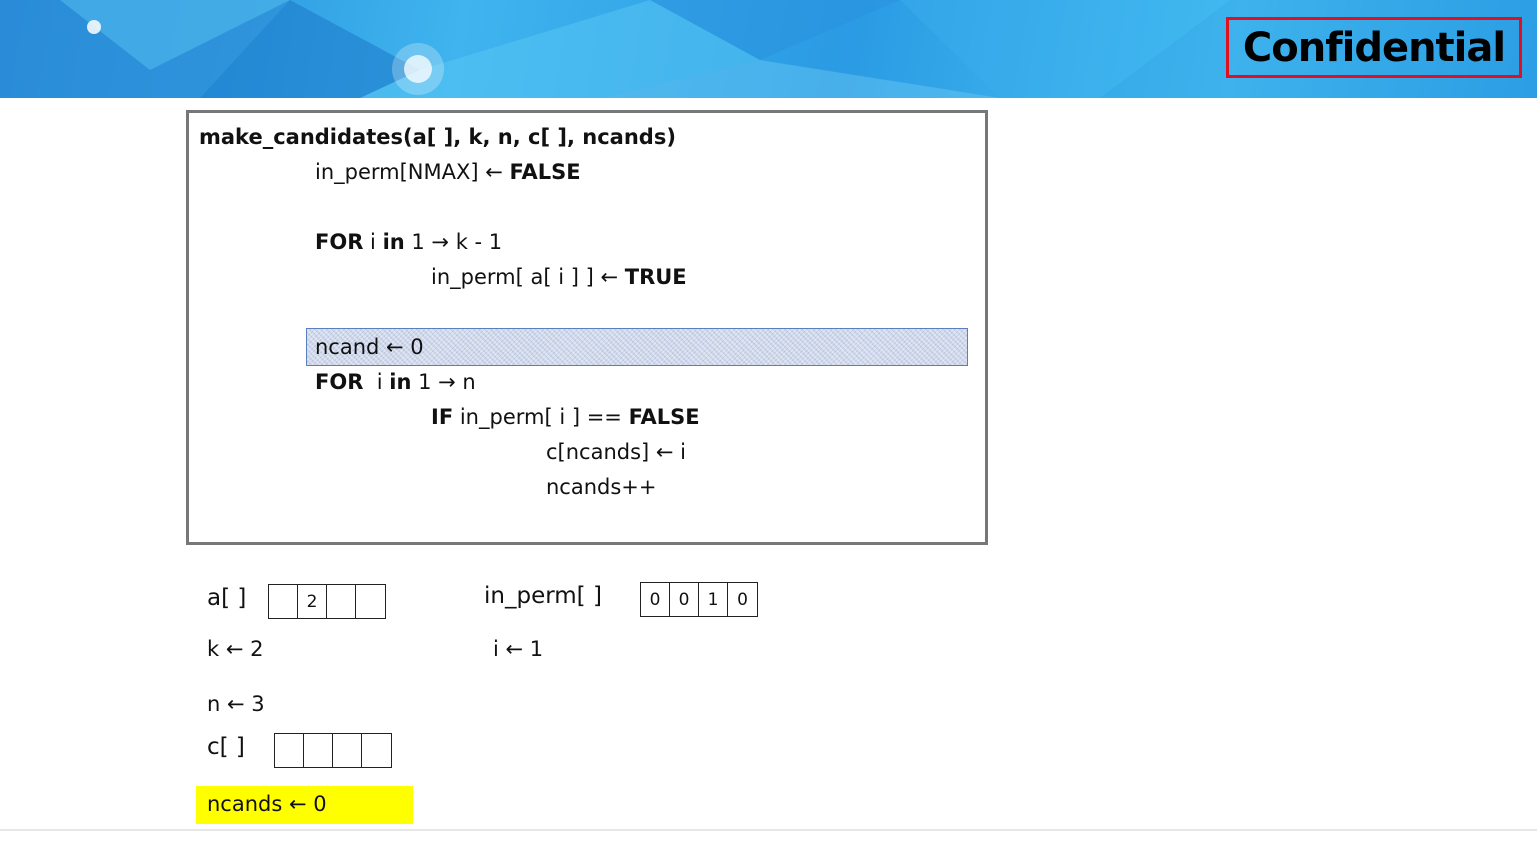  What do you see at coordinates (616, 452) in the screenshot?
I see `code-line-assign: c[ncands] ← i` at bounding box center [616, 452].